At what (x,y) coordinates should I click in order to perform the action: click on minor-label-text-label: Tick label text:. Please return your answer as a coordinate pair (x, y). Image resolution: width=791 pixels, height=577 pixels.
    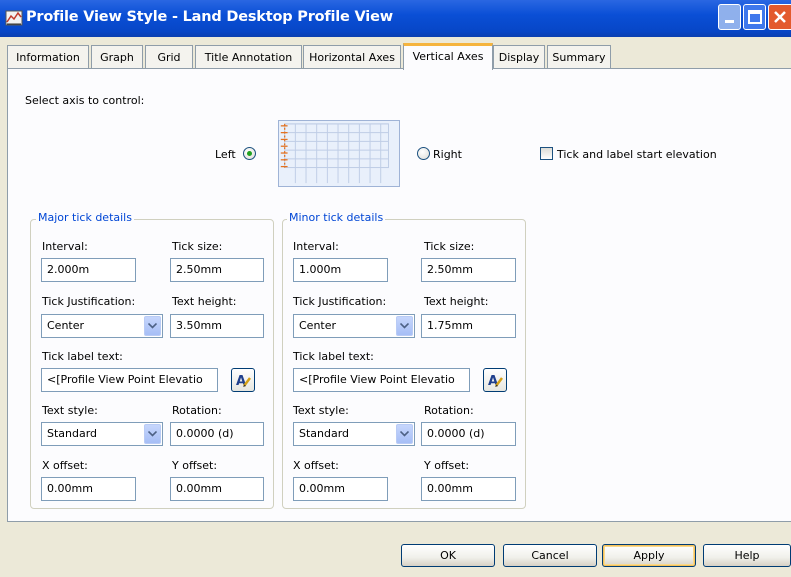
    Looking at the image, I should click on (333, 356).